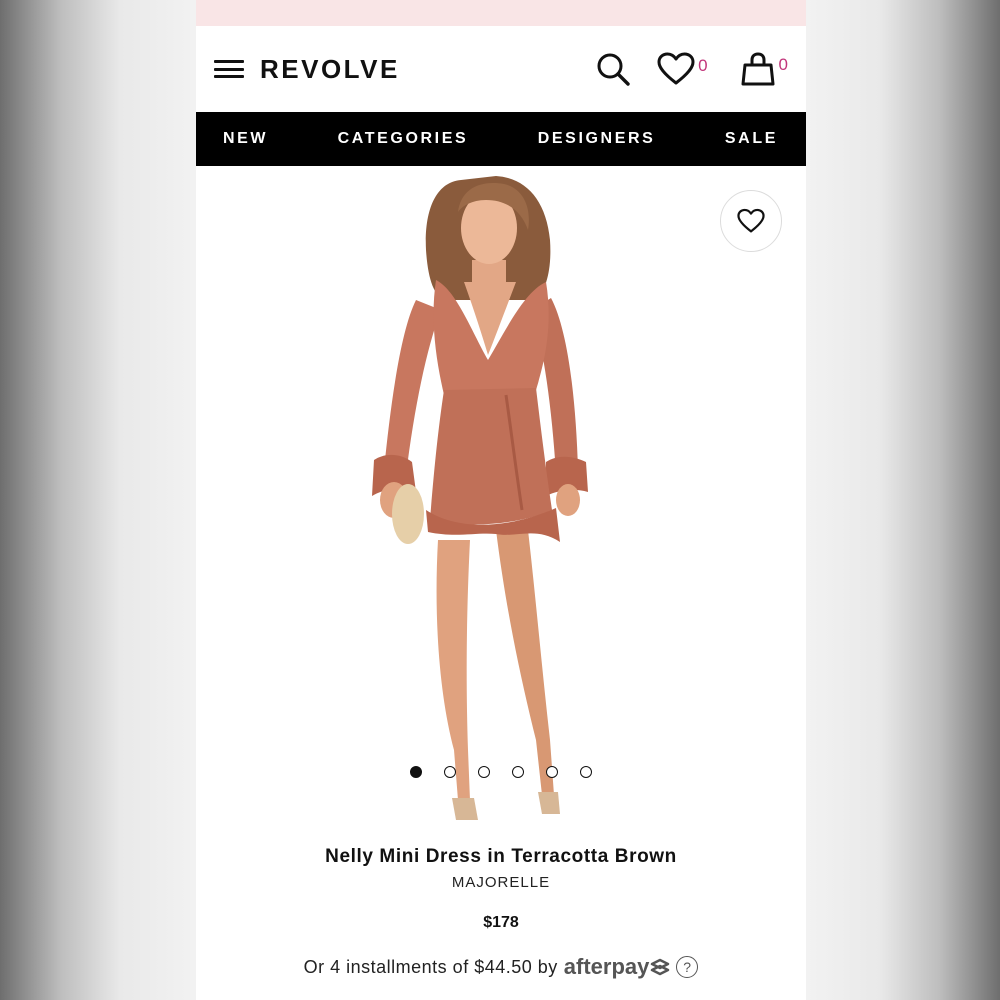 This screenshot has height=1000, width=1000. Describe the element at coordinates (758, 69) in the screenshot. I see `bag-icon` at that location.